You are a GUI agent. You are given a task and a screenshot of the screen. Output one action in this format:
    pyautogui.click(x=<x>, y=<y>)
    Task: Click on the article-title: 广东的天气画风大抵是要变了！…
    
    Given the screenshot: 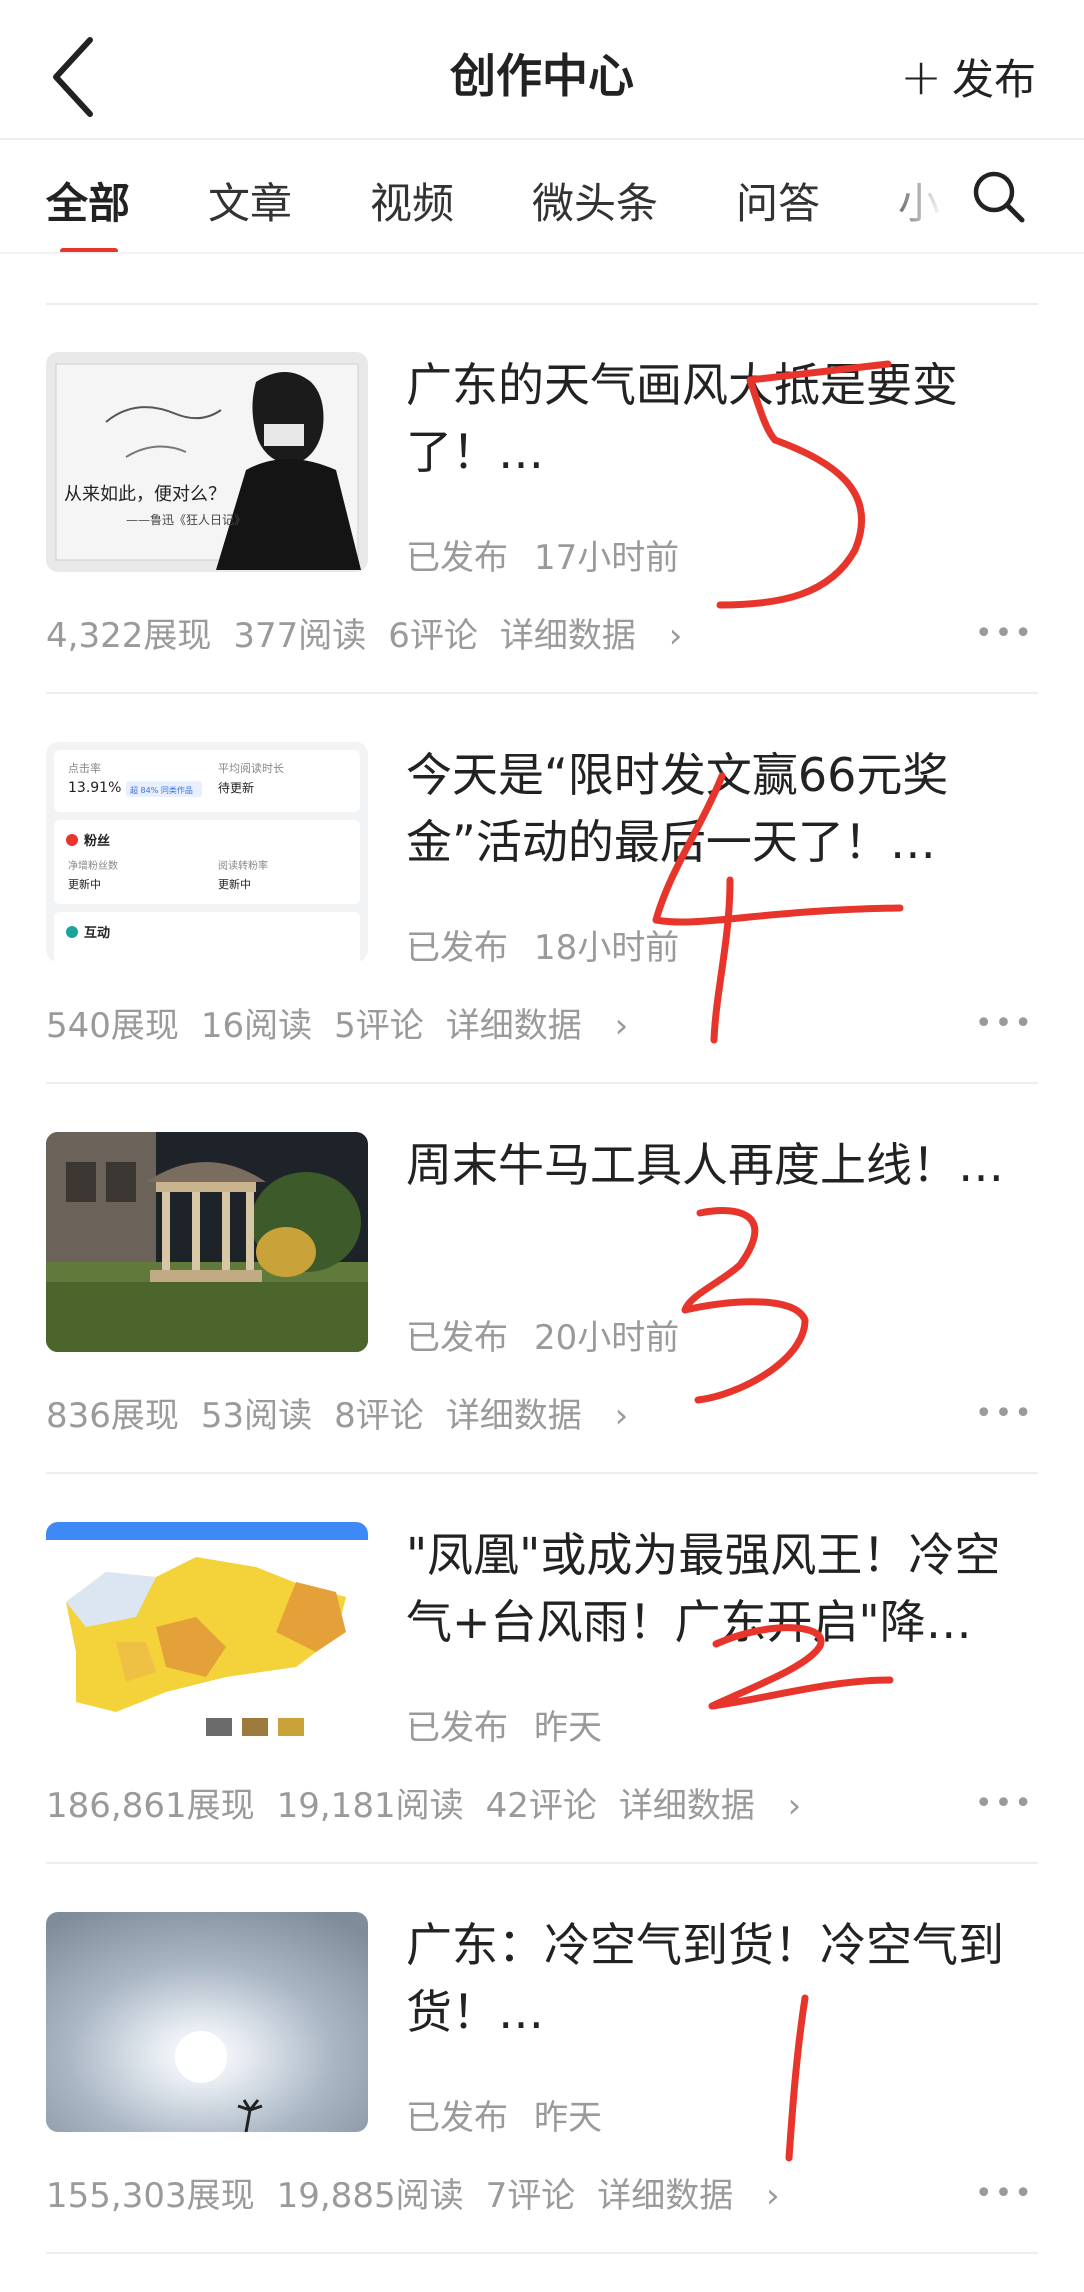 What is the action you would take?
    pyautogui.click(x=716, y=419)
    